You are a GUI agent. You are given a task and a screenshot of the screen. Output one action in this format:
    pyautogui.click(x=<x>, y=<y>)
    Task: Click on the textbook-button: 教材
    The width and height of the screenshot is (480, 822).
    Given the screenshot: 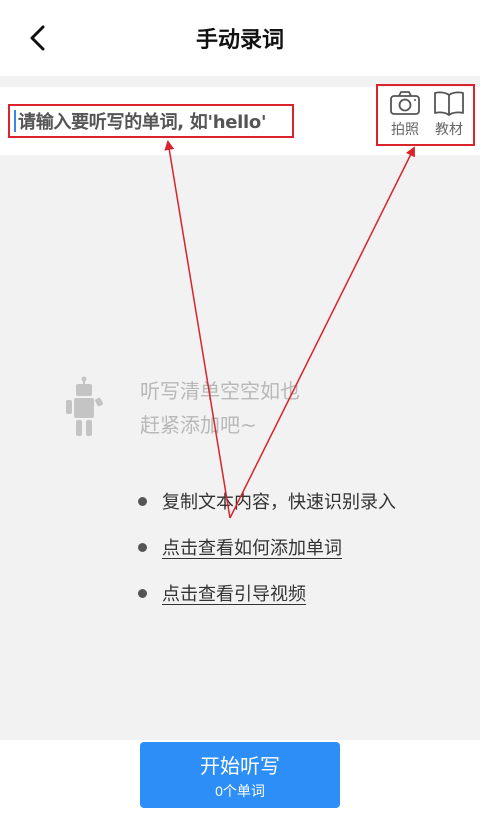 What is the action you would take?
    pyautogui.click(x=449, y=116)
    